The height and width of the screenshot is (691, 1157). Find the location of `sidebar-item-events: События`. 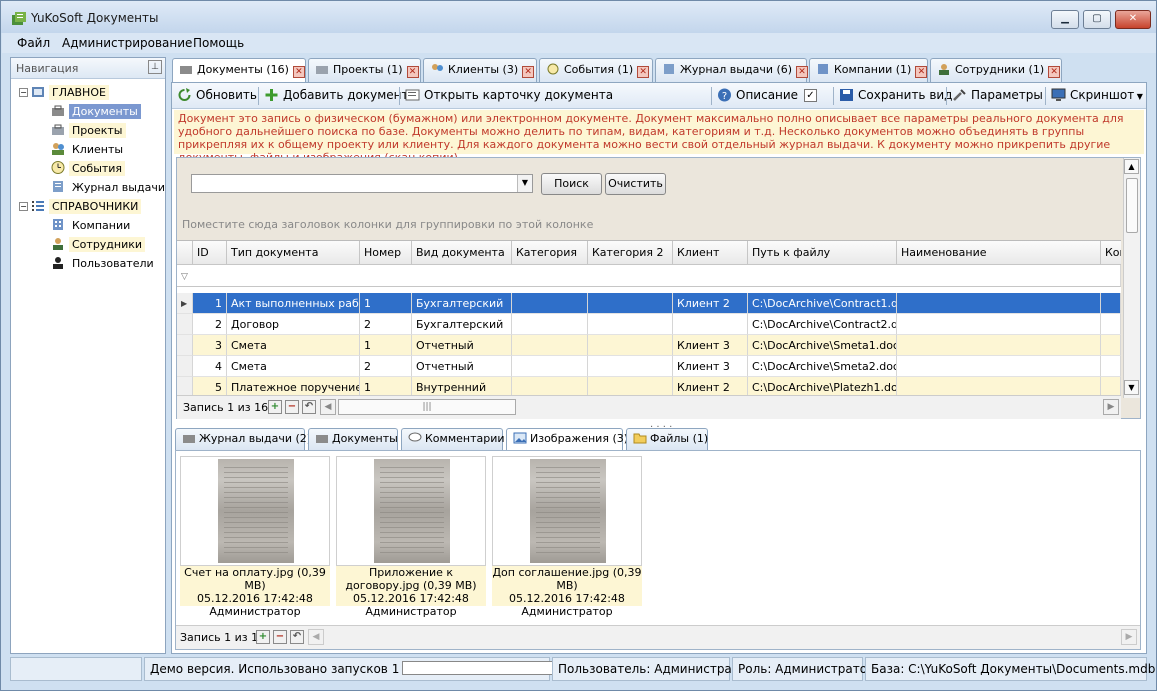

sidebar-item-events: События is located at coordinates (88, 168).